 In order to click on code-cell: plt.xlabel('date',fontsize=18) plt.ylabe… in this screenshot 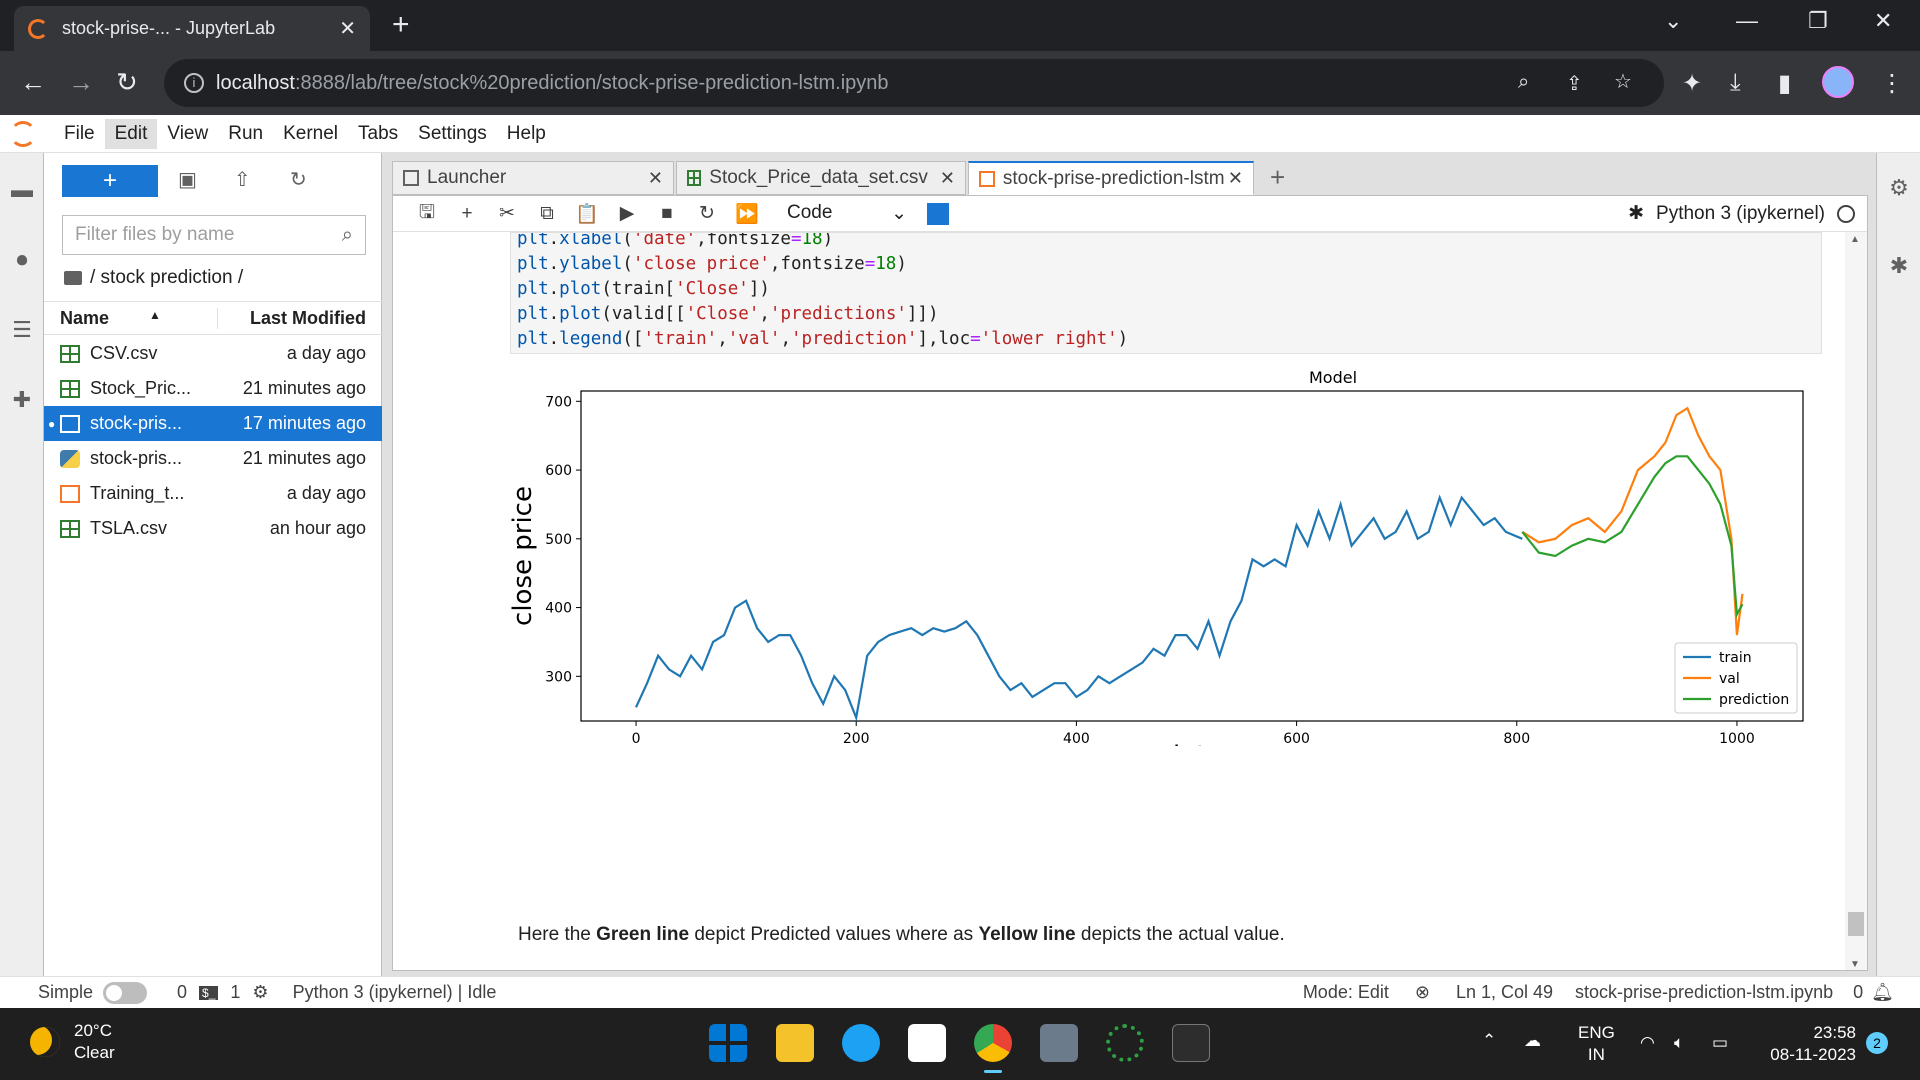, I will do `click(1166, 293)`.